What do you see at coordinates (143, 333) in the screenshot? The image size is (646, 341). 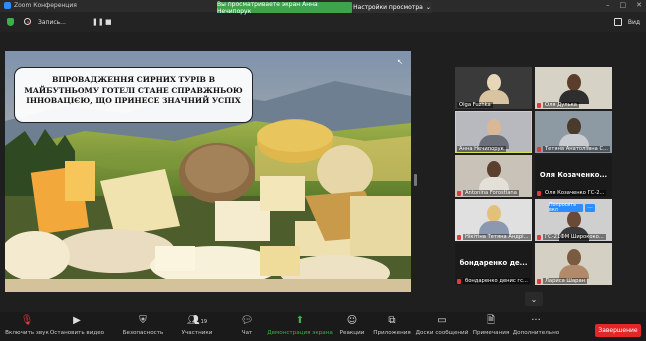 I see `security-label: Безопасность` at bounding box center [143, 333].